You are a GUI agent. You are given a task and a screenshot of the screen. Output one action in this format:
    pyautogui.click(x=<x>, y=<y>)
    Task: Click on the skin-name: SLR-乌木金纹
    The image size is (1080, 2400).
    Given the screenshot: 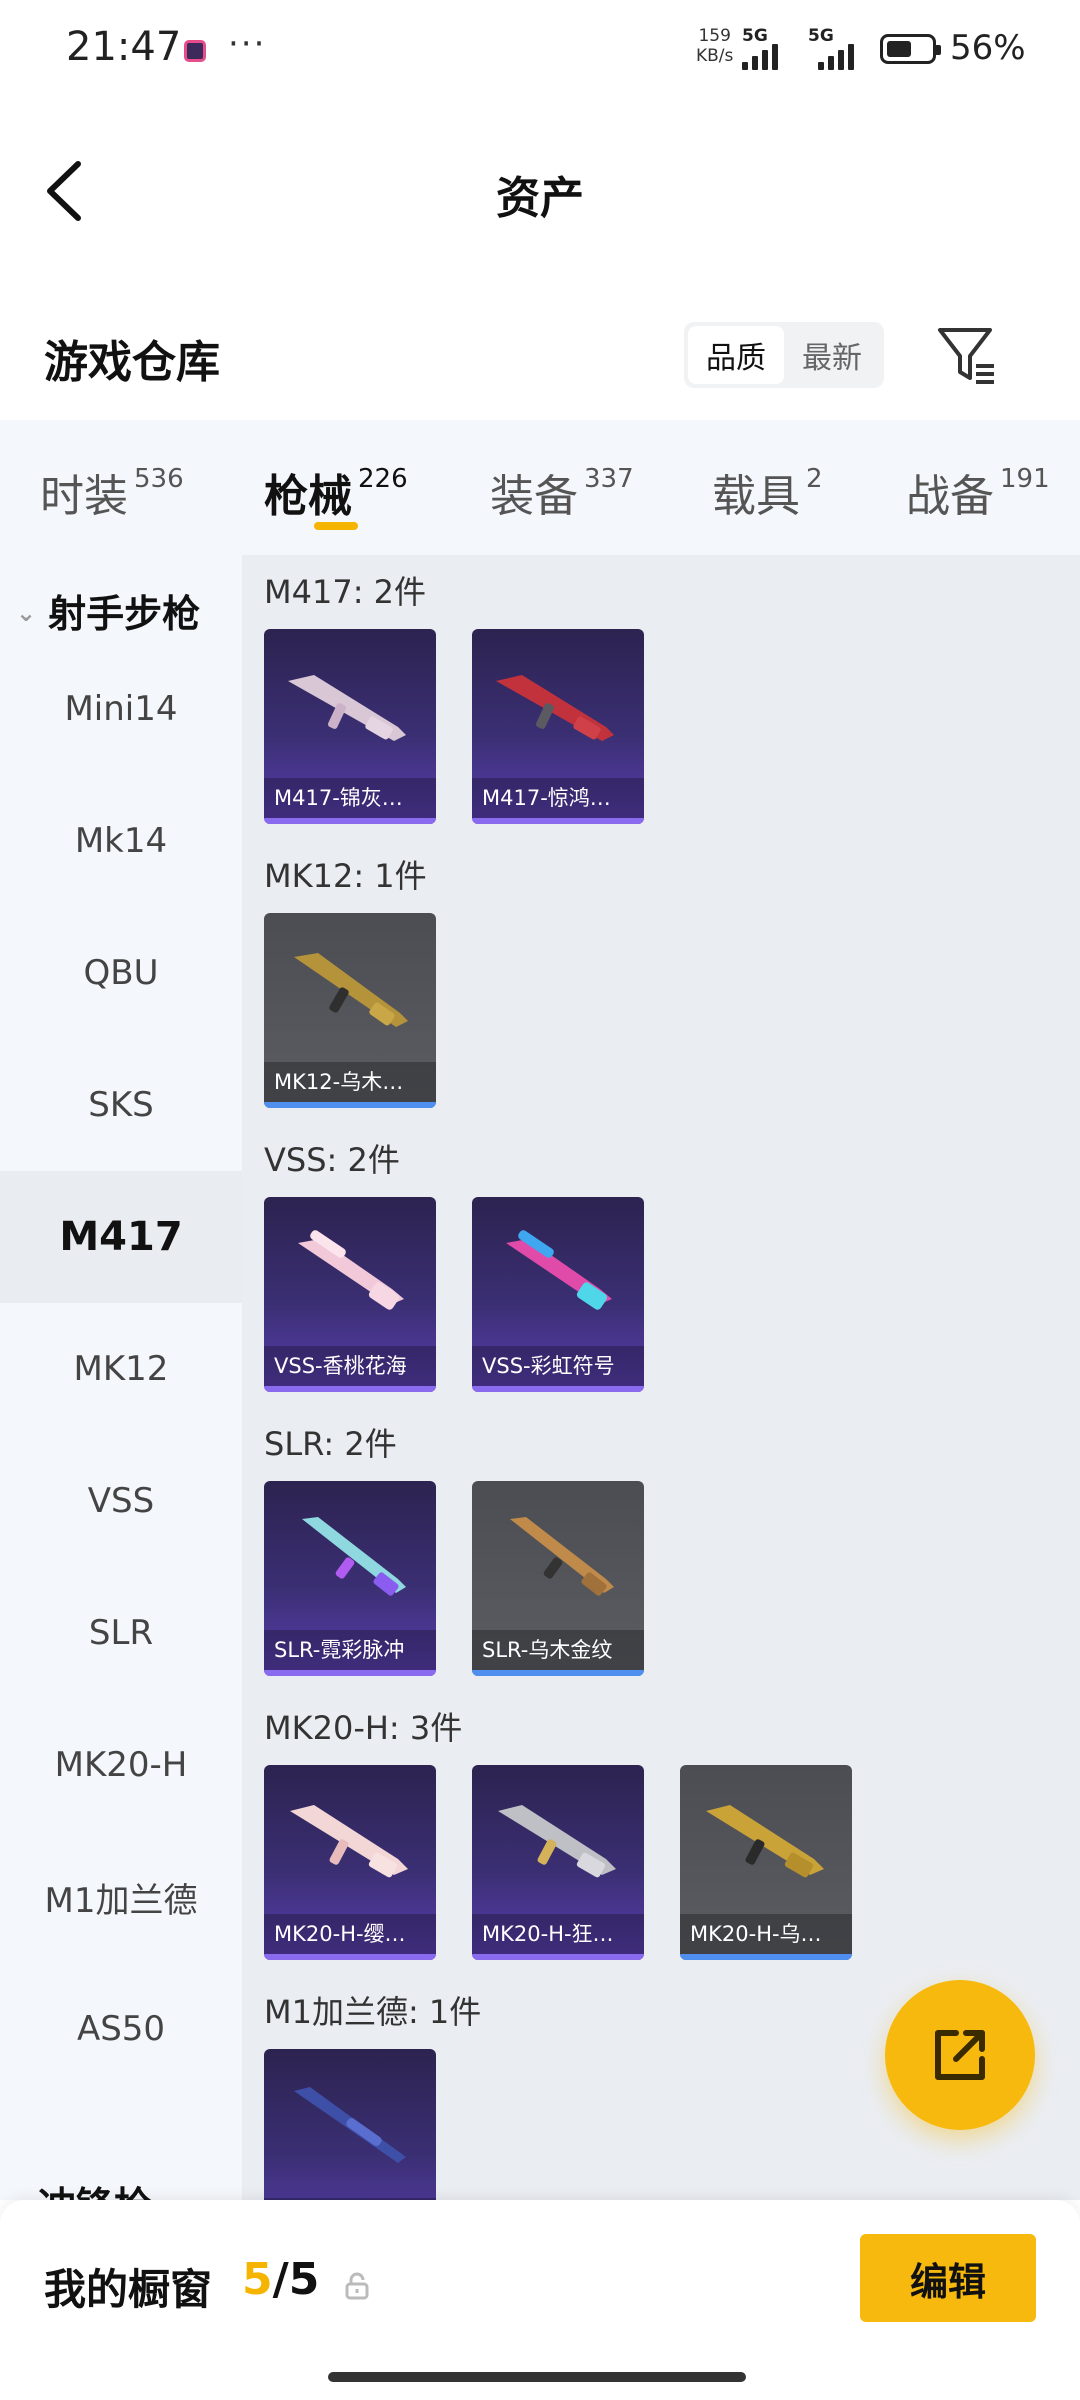 What is the action you would take?
    pyautogui.click(x=558, y=1650)
    